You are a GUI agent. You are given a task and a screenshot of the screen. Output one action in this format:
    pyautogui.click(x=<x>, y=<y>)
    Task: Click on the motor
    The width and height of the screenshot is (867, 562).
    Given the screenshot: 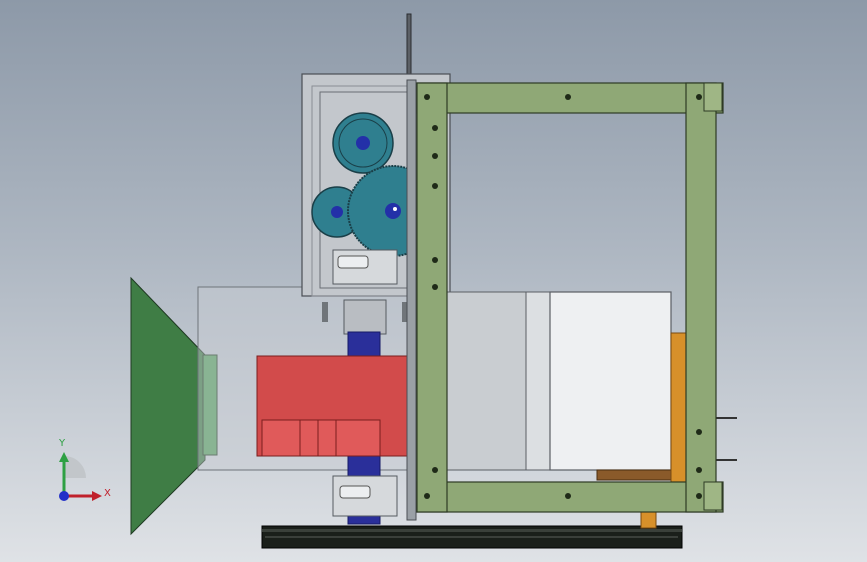 What is the action you would take?
    pyautogui.click(x=332, y=406)
    